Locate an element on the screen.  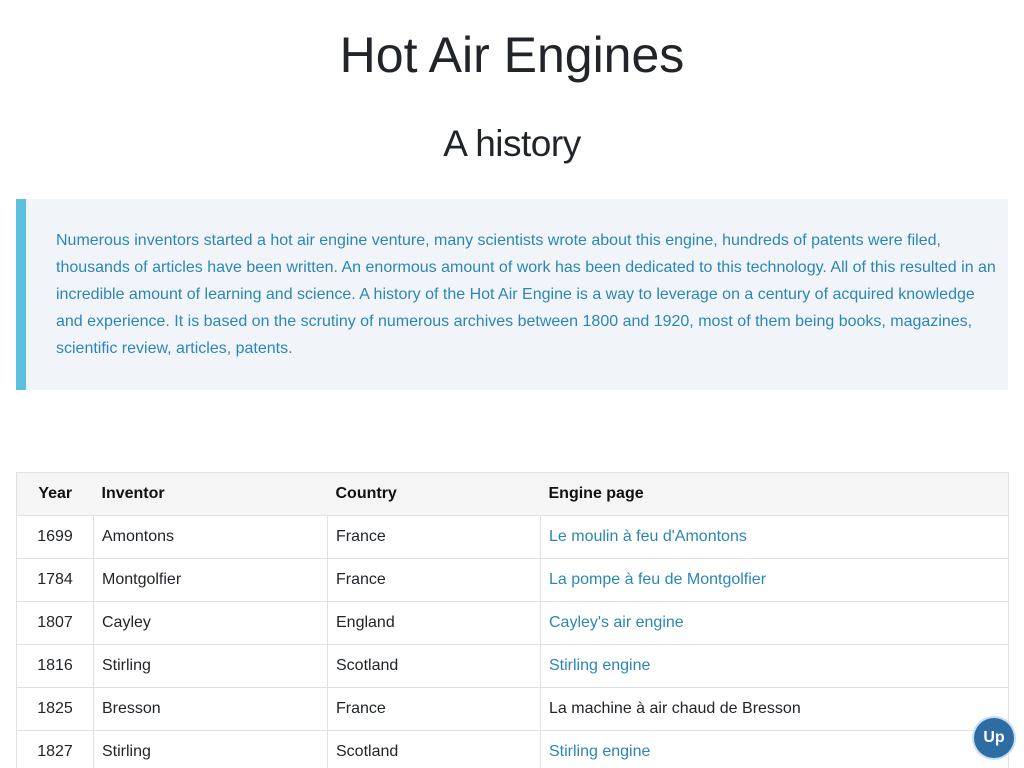
cell-year: 1807 is located at coordinates (55, 623).